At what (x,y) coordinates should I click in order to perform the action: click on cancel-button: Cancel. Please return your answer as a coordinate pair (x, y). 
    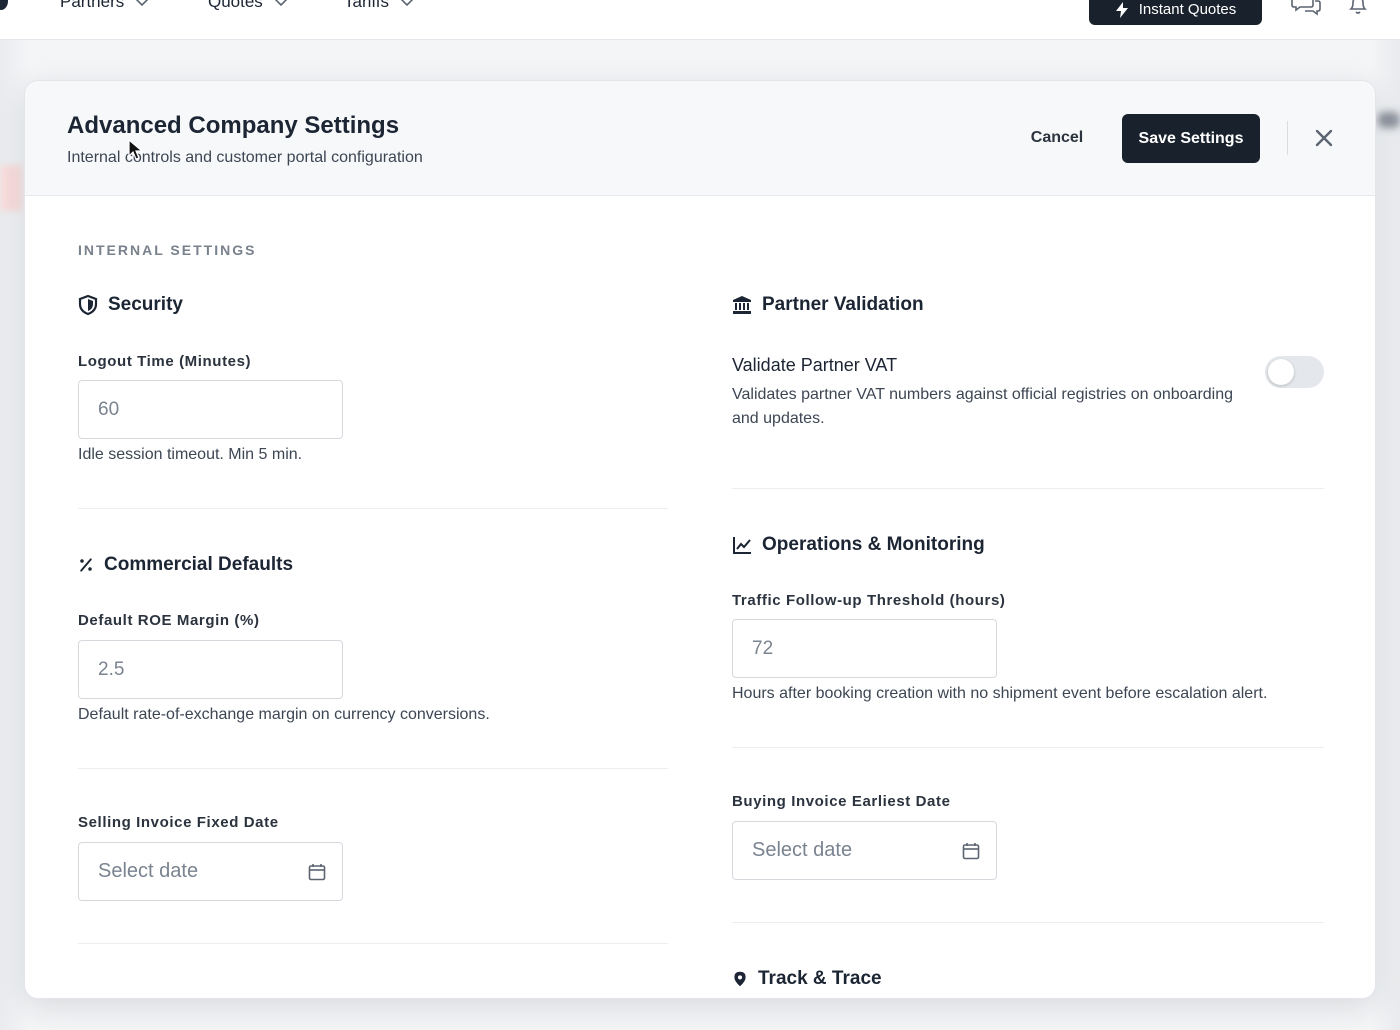
    Looking at the image, I should click on (1057, 138).